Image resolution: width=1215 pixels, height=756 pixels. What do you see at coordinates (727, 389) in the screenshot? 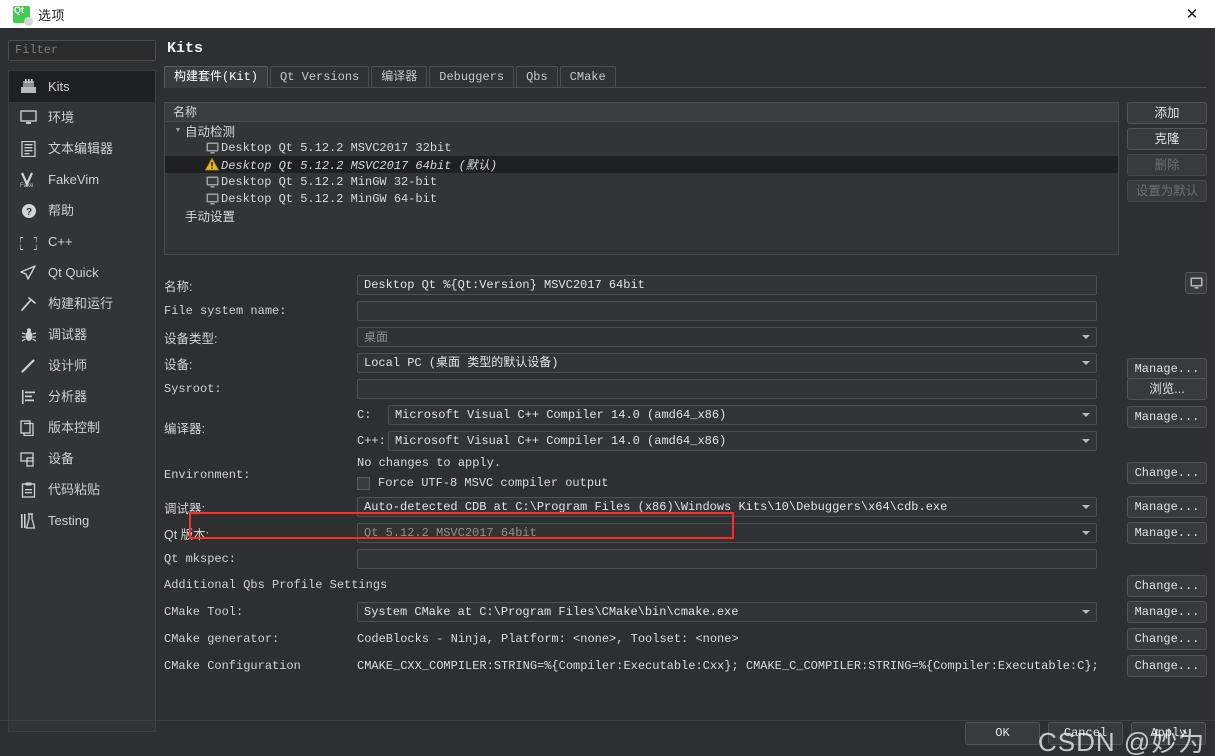
I see `sysroot-input` at bounding box center [727, 389].